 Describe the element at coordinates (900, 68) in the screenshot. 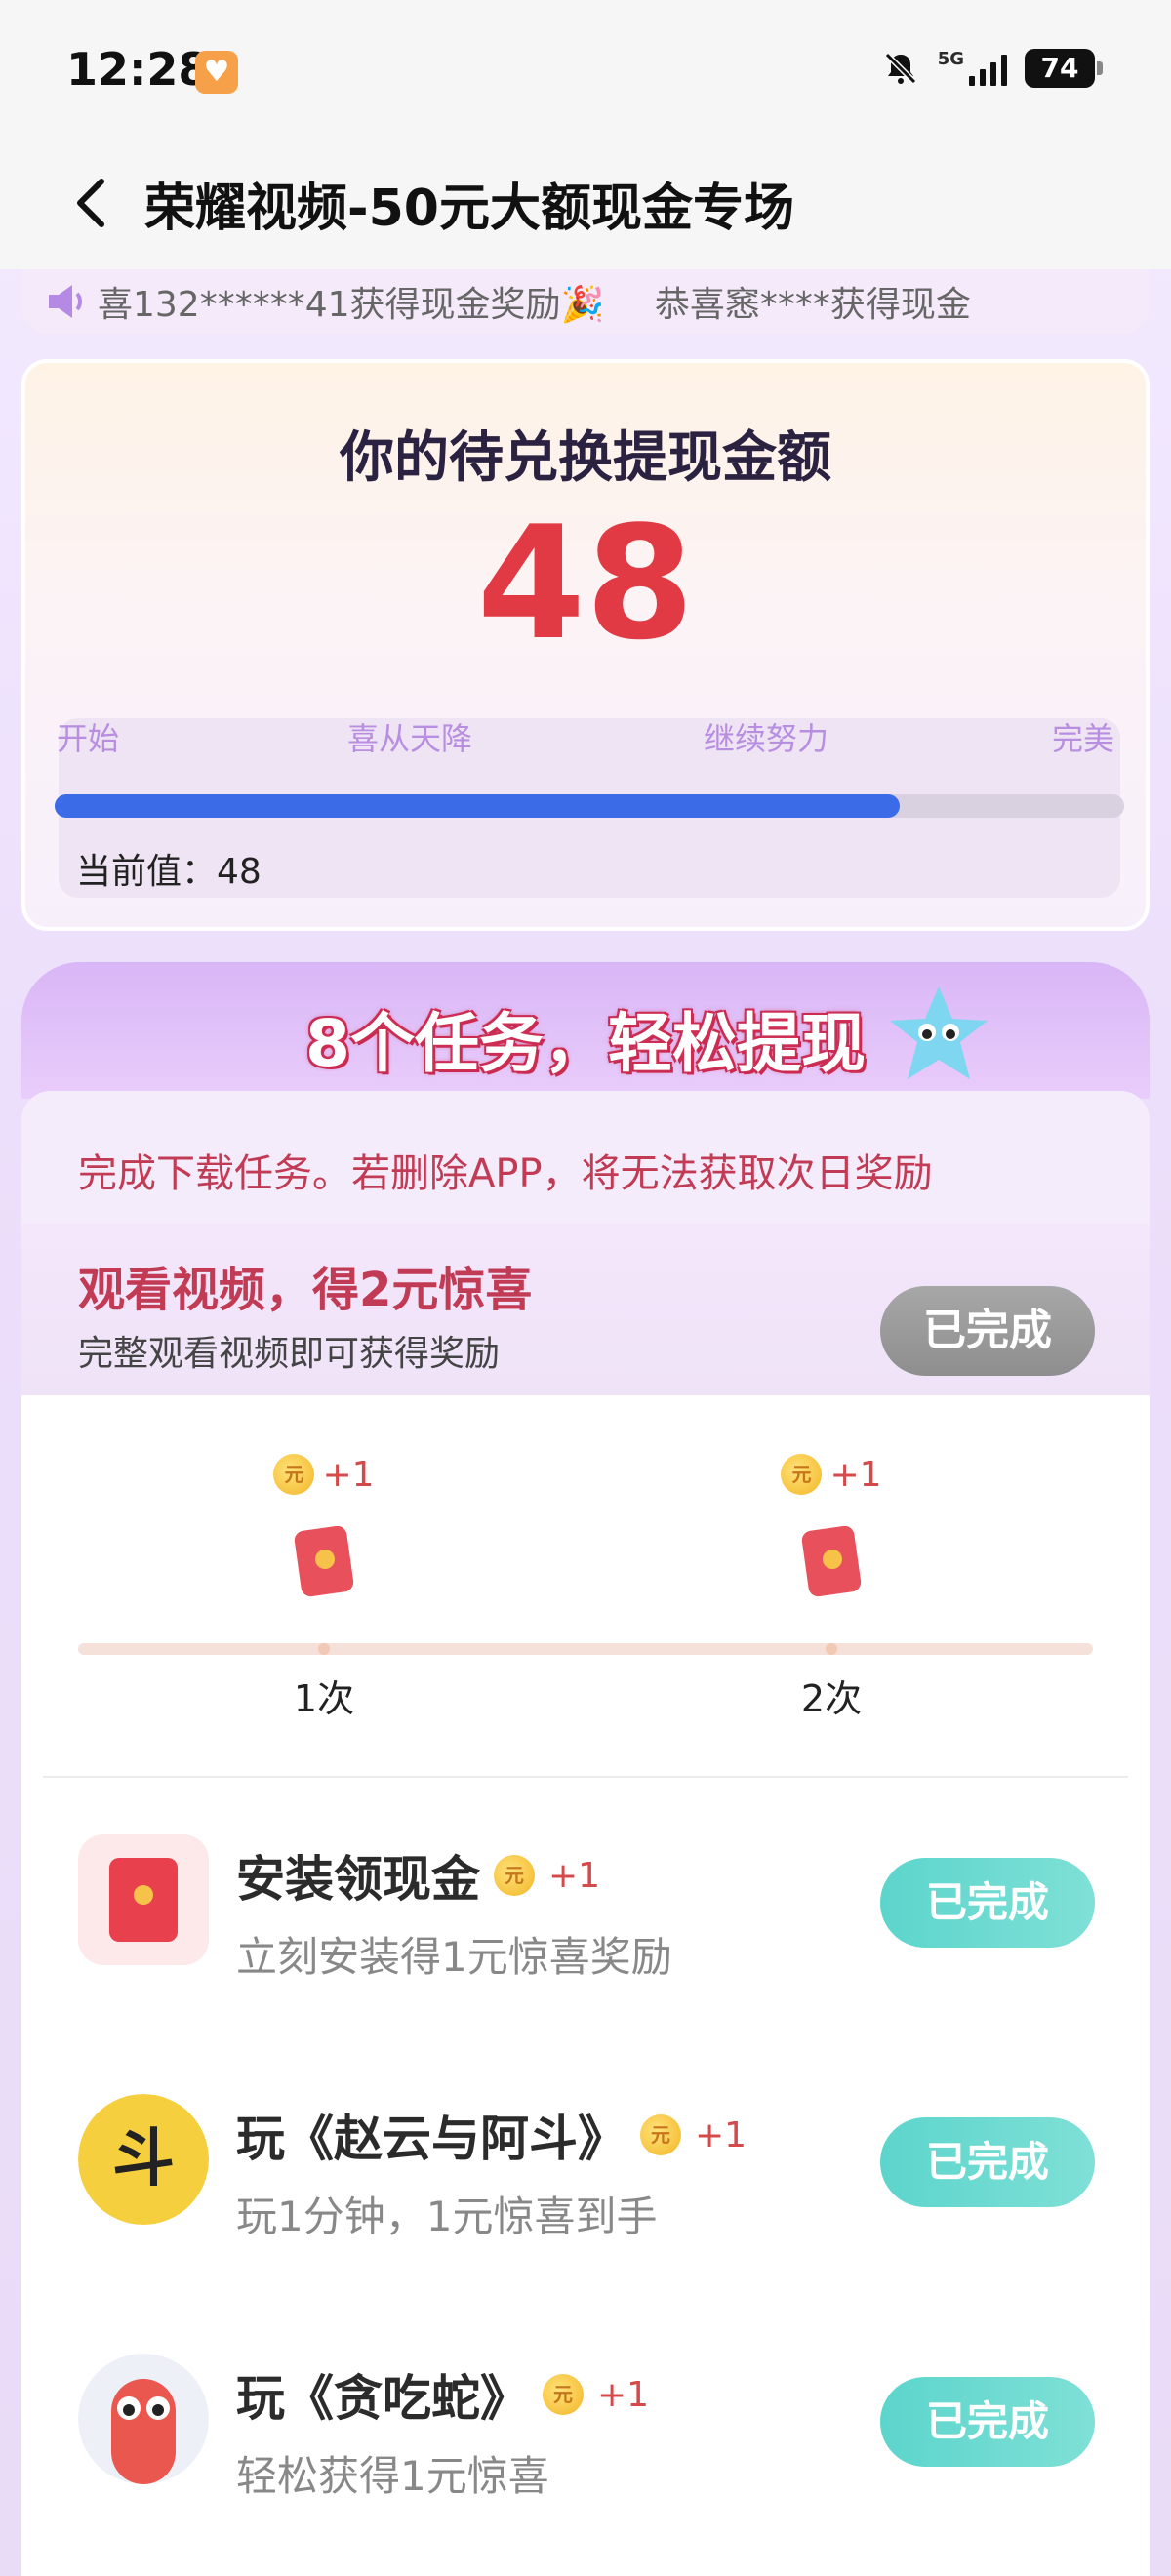

I see `mute-bell-icon` at that location.